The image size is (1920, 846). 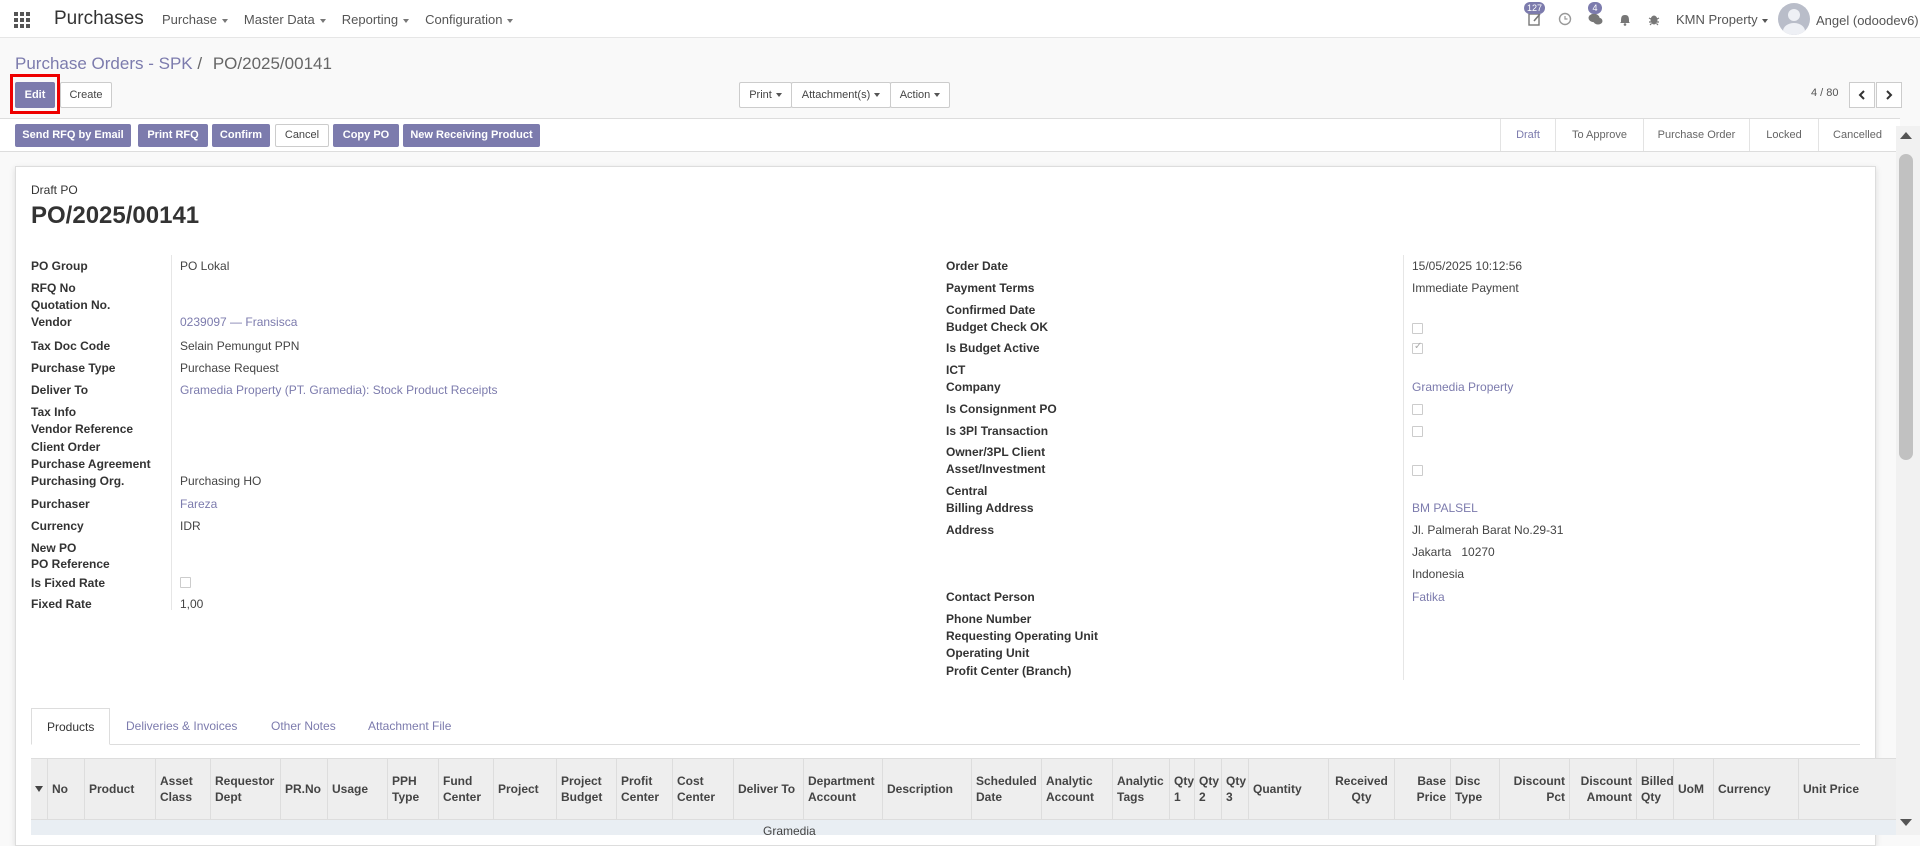 What do you see at coordinates (238, 322) in the screenshot?
I see `field-vendor: 0239097 — Fransisca` at bounding box center [238, 322].